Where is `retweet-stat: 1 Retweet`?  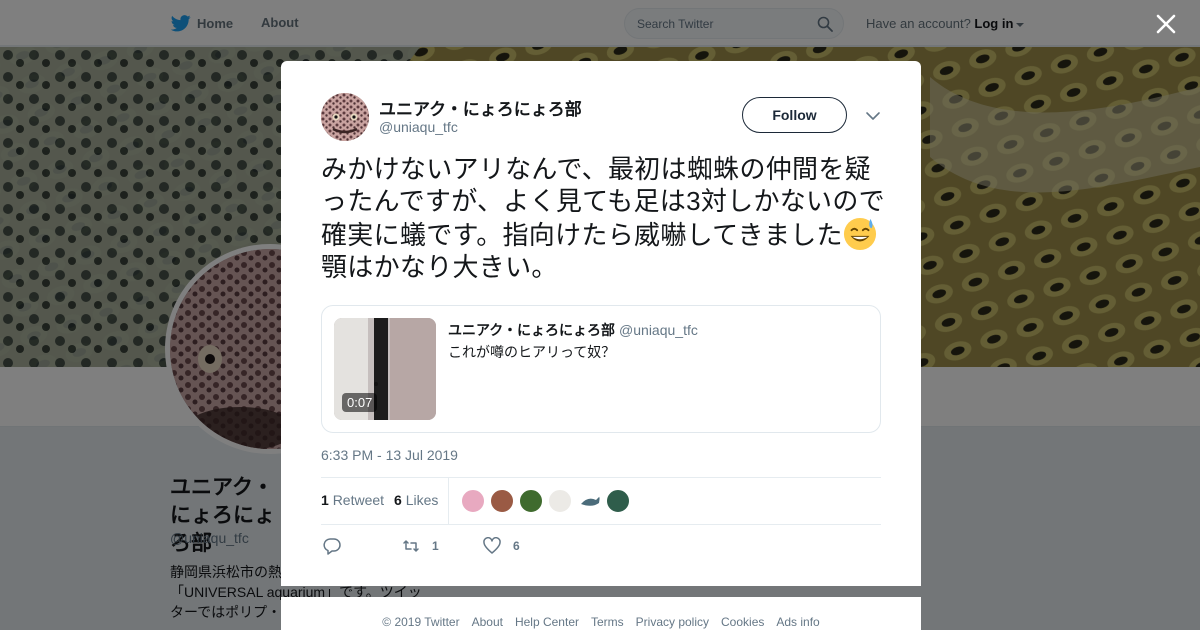
retweet-stat: 1 Retweet is located at coordinates (352, 500).